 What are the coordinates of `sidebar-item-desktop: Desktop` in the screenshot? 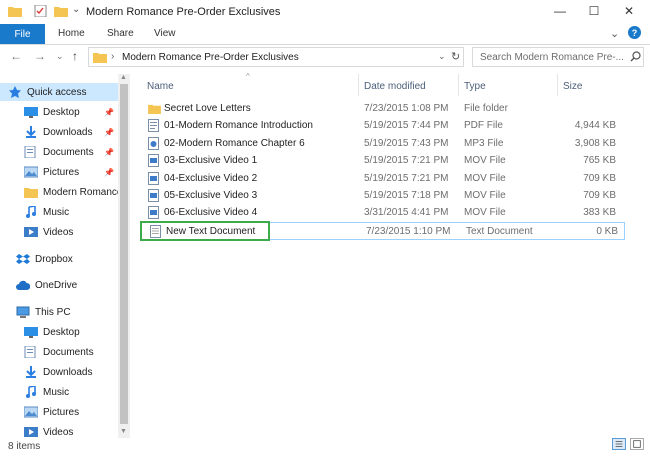 It's located at (59, 332).